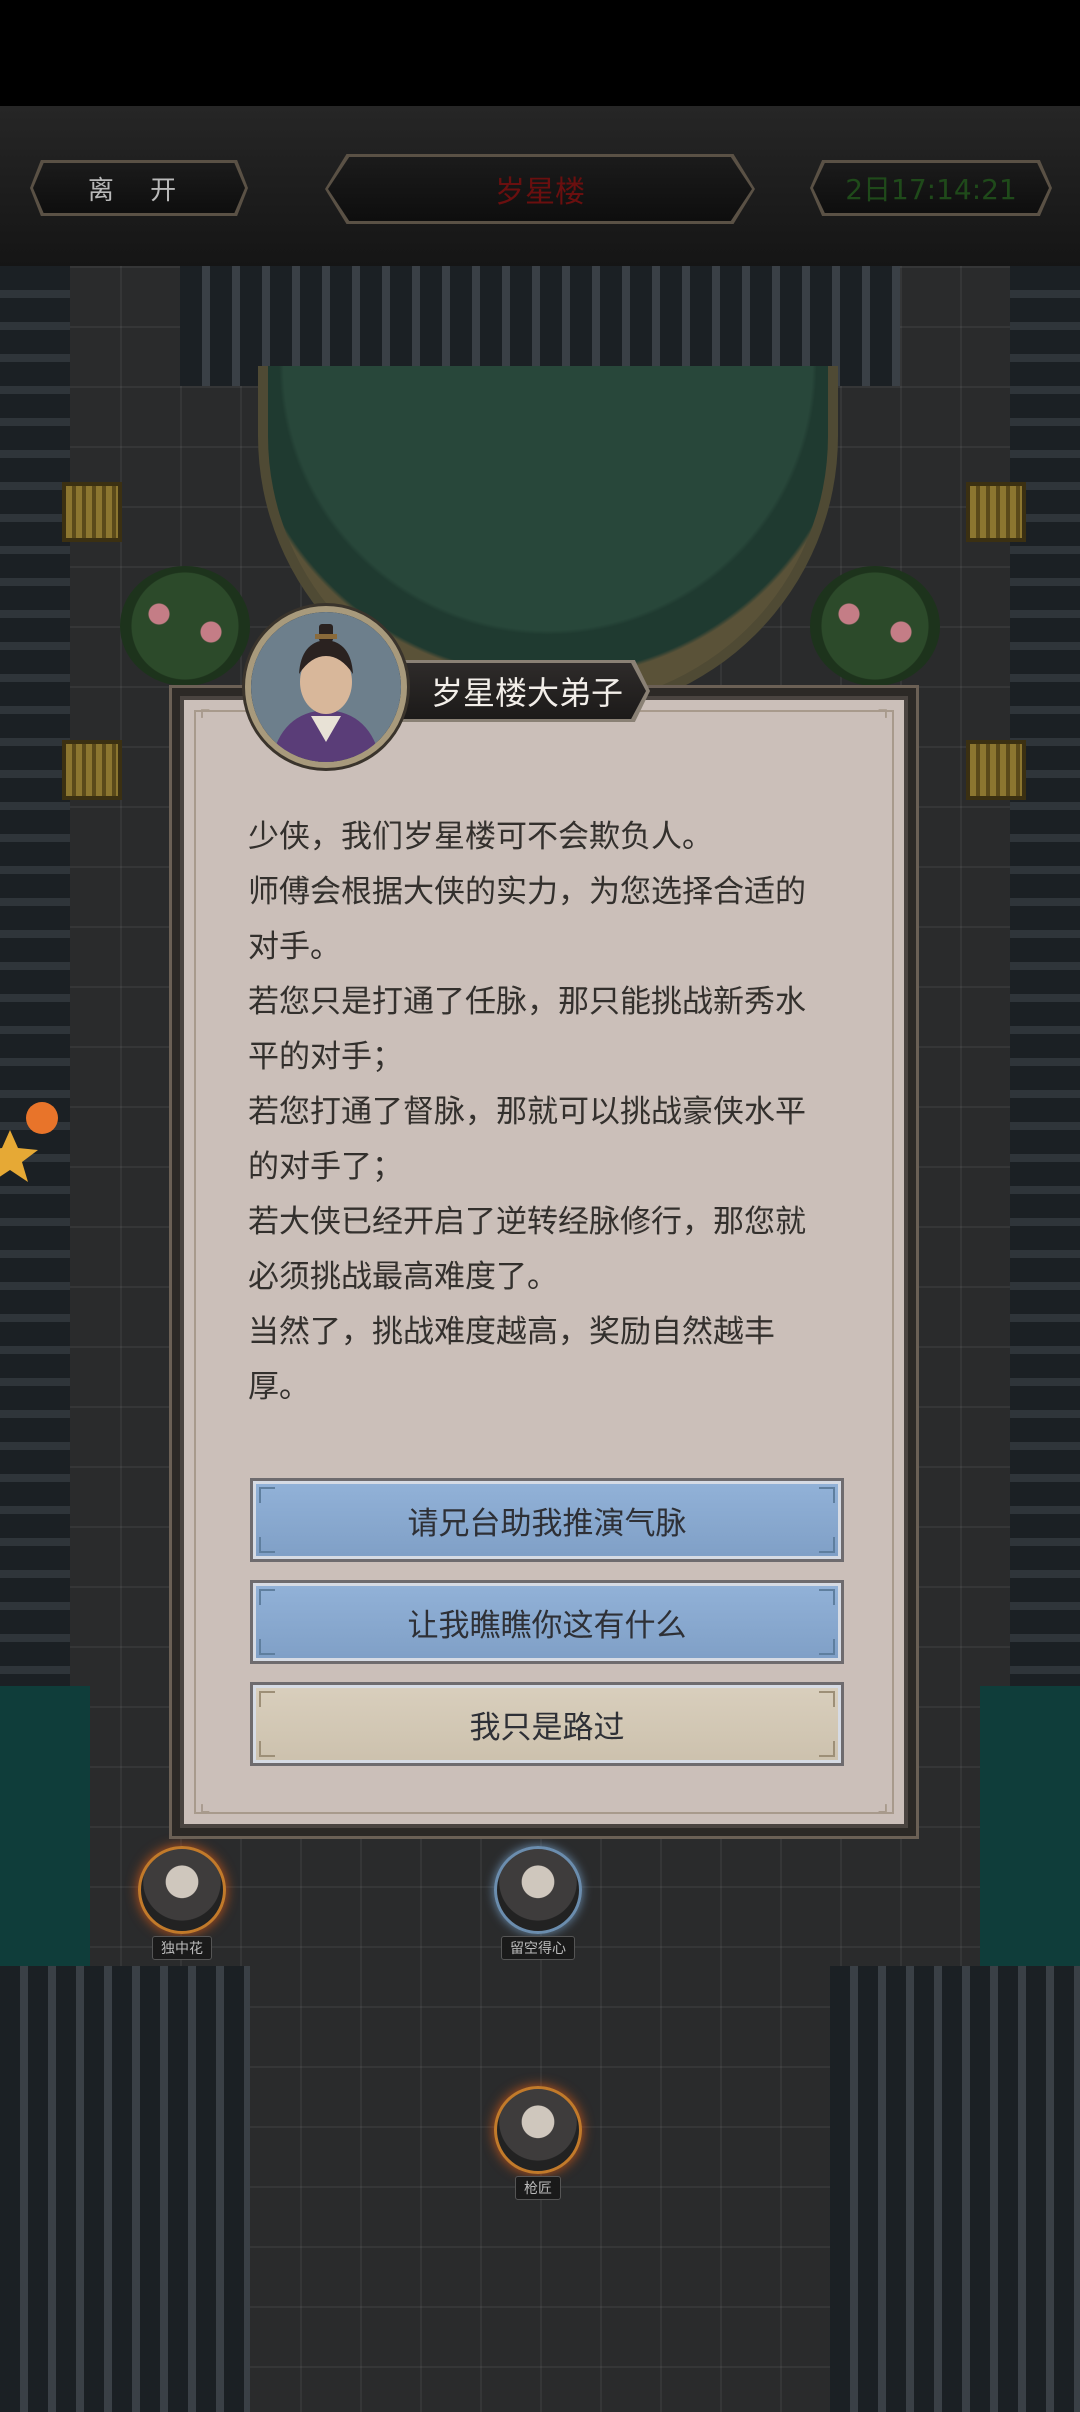 The height and width of the screenshot is (2412, 1080). What do you see at coordinates (547, 1727) in the screenshot?
I see `choice-label: 我只是路过` at bounding box center [547, 1727].